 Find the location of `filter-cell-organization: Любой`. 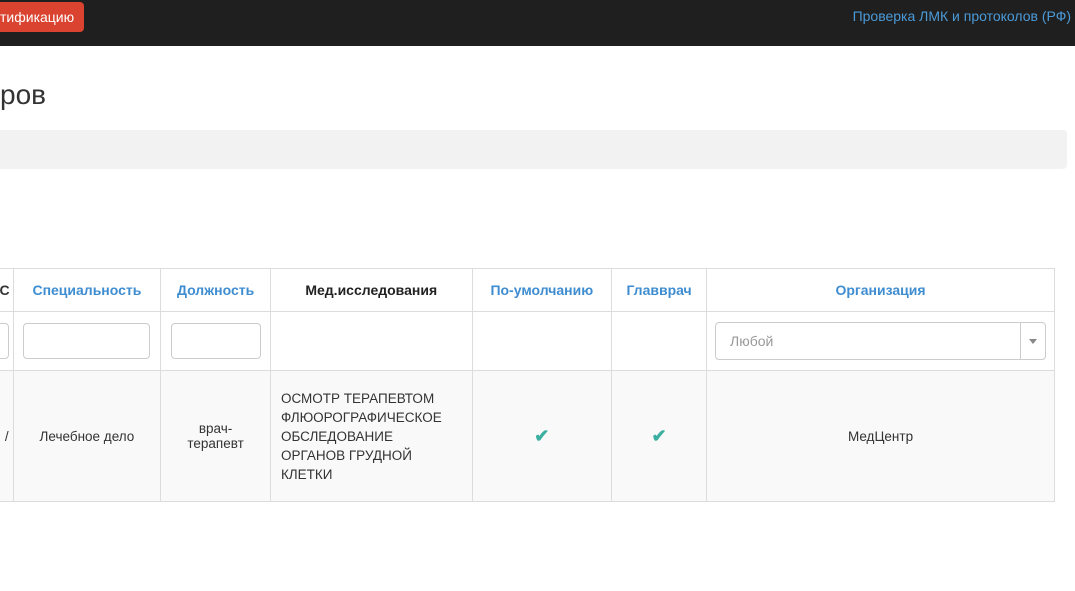

filter-cell-organization: Любой is located at coordinates (880, 341).